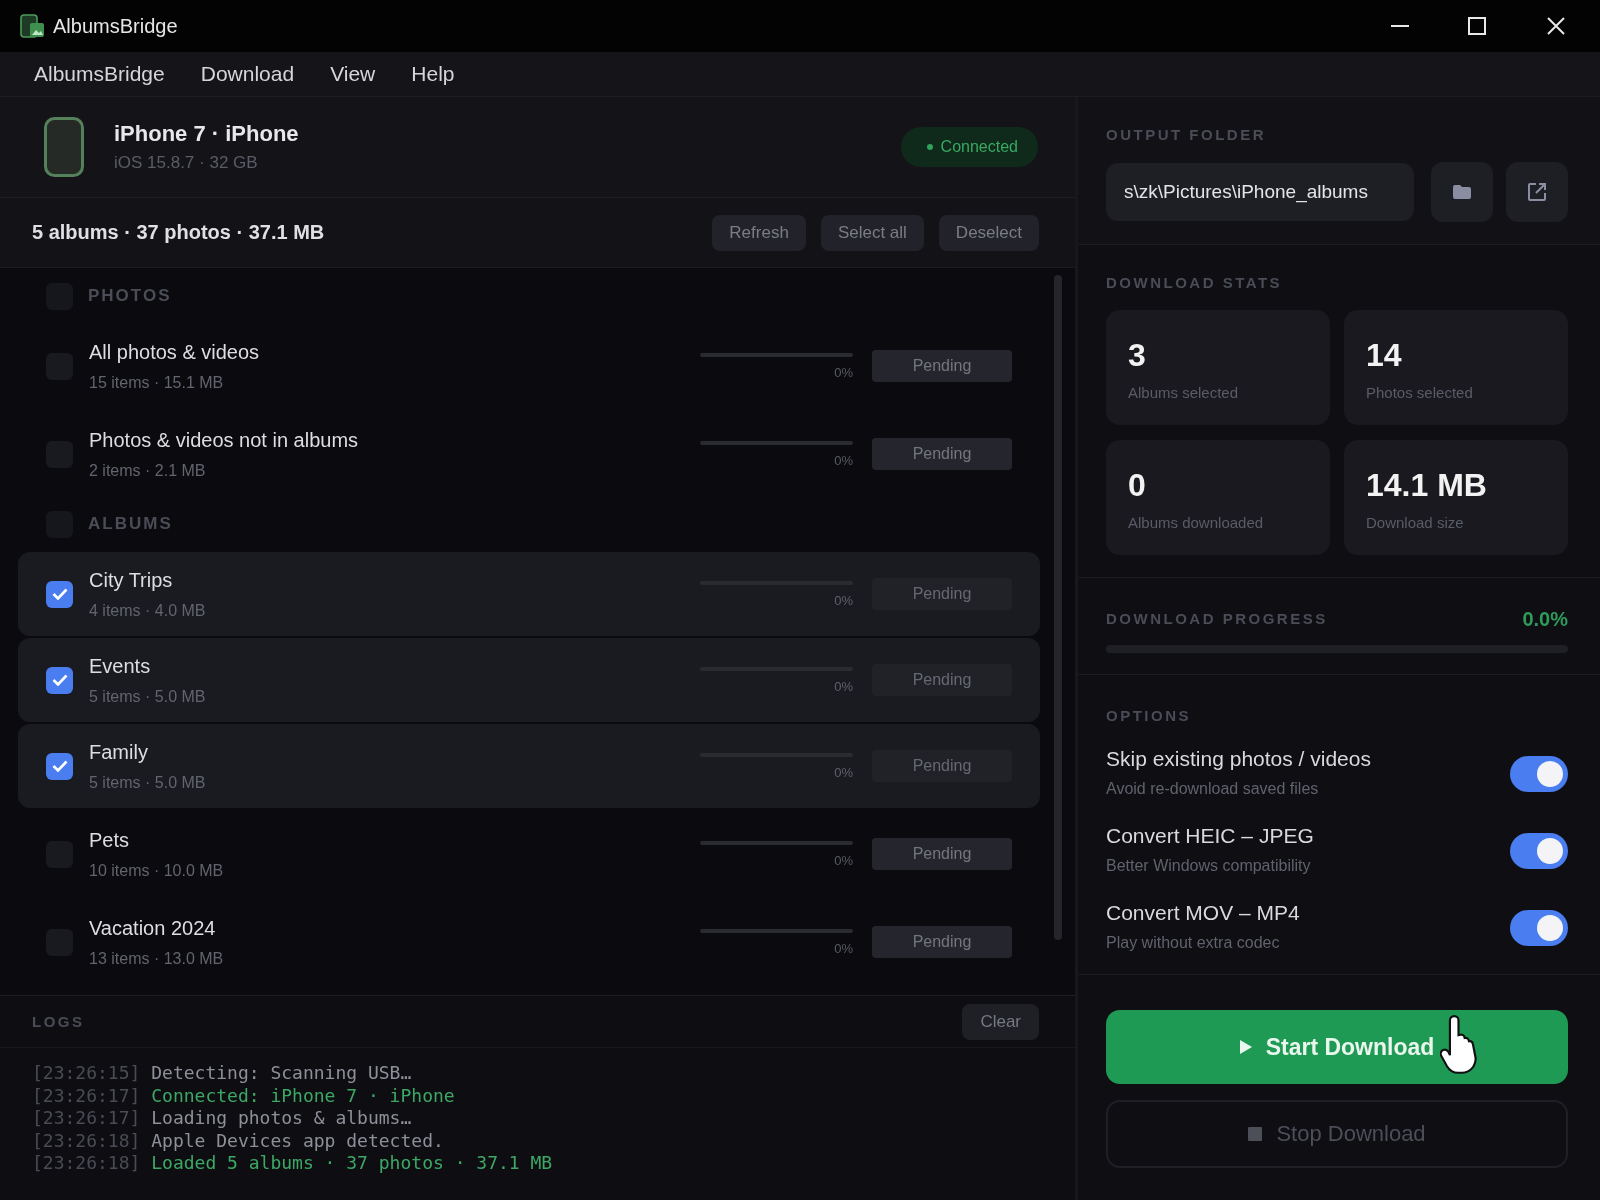 This screenshot has height=1200, width=1600. What do you see at coordinates (1420, 393) in the screenshot?
I see `stat-label: Photos selected` at bounding box center [1420, 393].